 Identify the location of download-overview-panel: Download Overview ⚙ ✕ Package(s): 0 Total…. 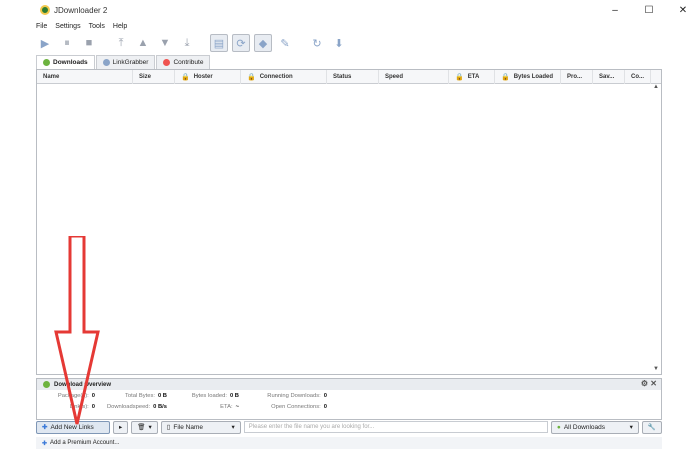
(349, 399).